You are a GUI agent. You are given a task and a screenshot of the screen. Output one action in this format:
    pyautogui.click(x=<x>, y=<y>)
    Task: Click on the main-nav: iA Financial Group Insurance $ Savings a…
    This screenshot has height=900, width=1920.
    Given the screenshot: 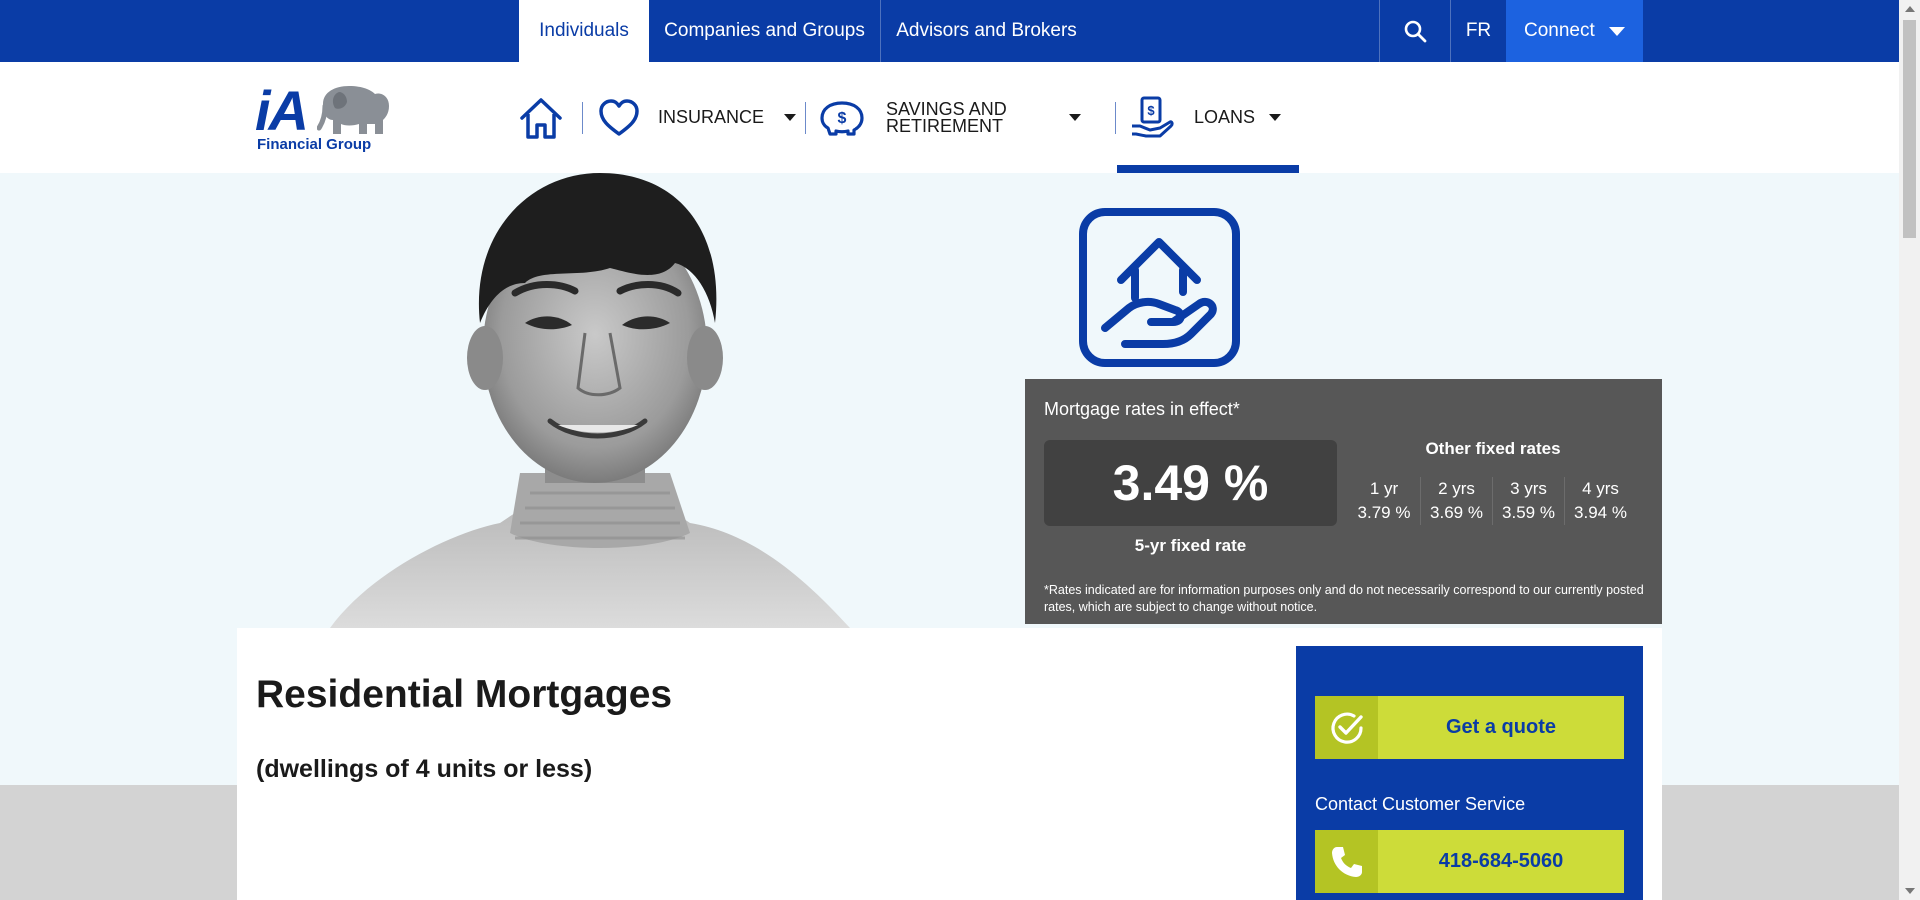 What is the action you would take?
    pyautogui.click(x=949, y=117)
    